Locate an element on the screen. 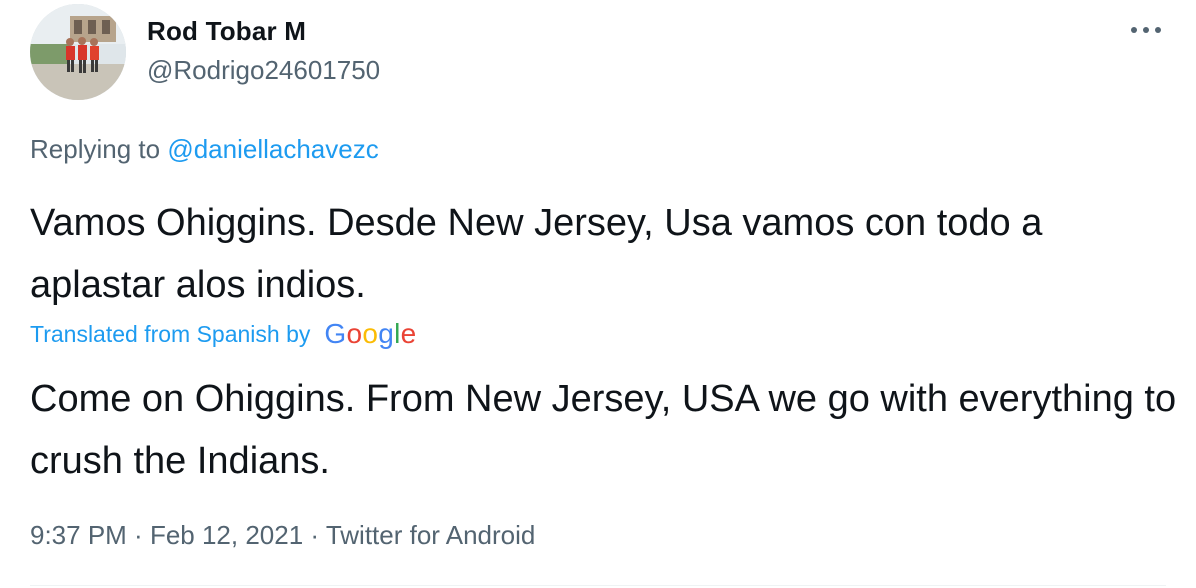  translation-attribution: Translated from Spanish by Google is located at coordinates (223, 334).